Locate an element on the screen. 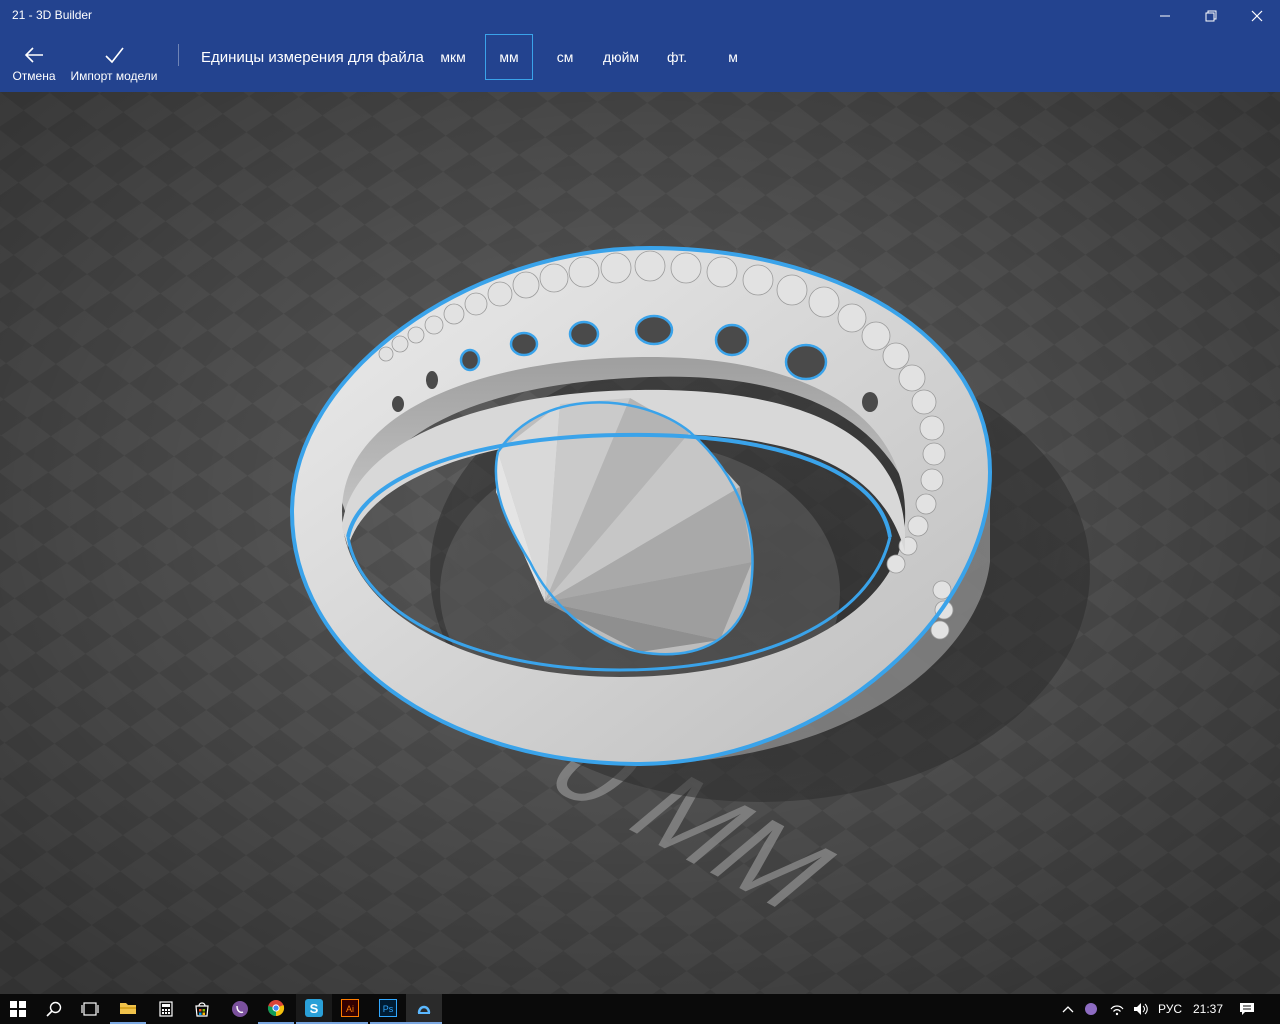 This screenshot has height=1024, width=1280. close-icon is located at coordinates (1257, 16).